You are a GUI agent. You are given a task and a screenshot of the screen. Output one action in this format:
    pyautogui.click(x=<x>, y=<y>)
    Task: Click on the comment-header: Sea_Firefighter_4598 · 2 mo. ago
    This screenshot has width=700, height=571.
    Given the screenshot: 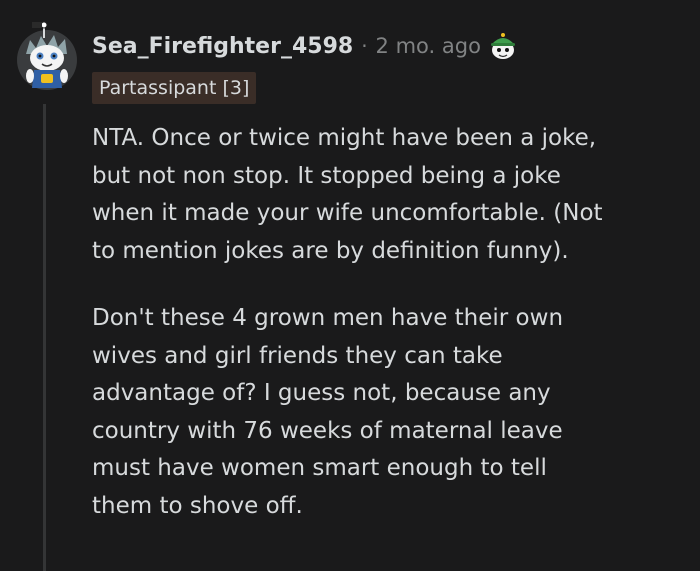 What is the action you would take?
    pyautogui.click(x=305, y=46)
    